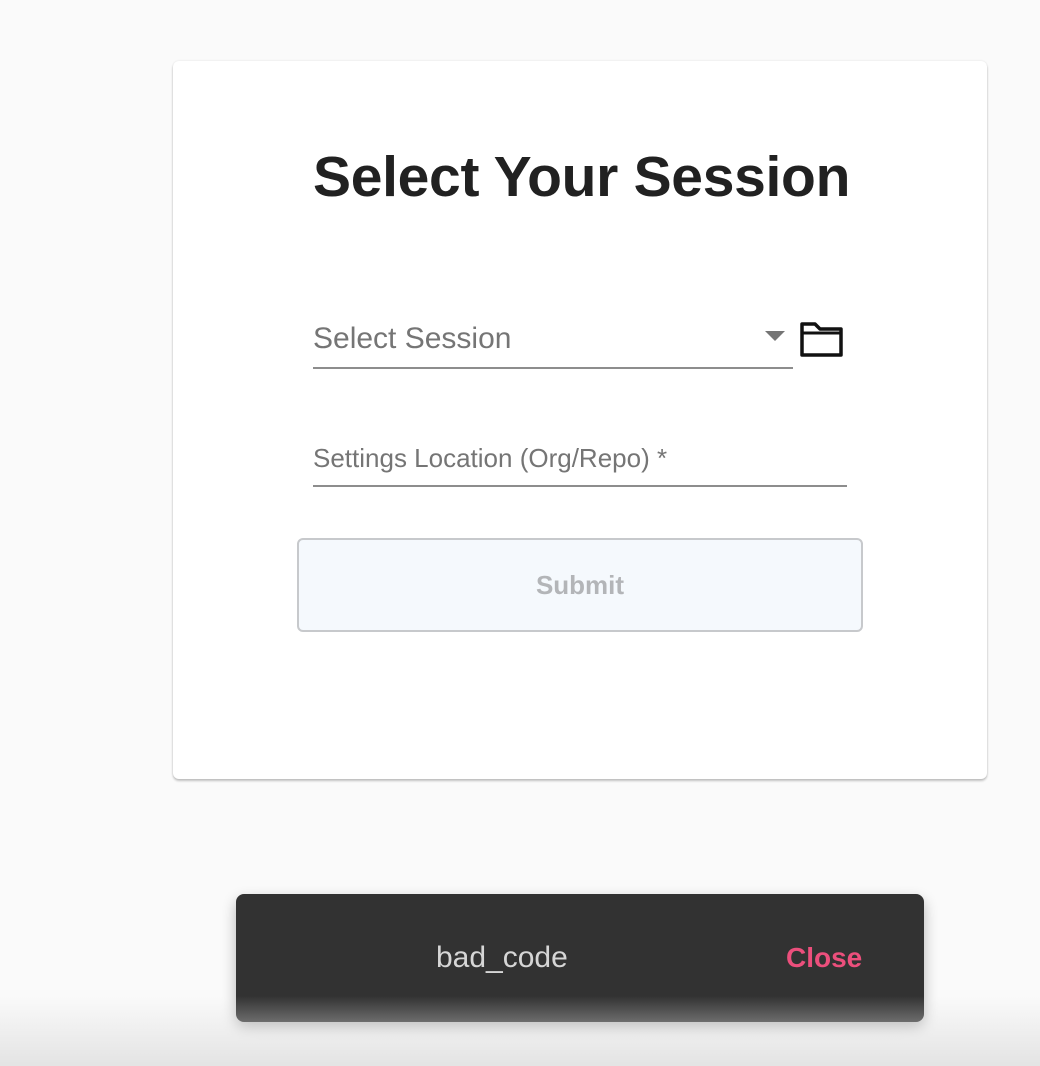  Describe the element at coordinates (412, 338) in the screenshot. I see `session-select-placeholder: Select Session` at that location.